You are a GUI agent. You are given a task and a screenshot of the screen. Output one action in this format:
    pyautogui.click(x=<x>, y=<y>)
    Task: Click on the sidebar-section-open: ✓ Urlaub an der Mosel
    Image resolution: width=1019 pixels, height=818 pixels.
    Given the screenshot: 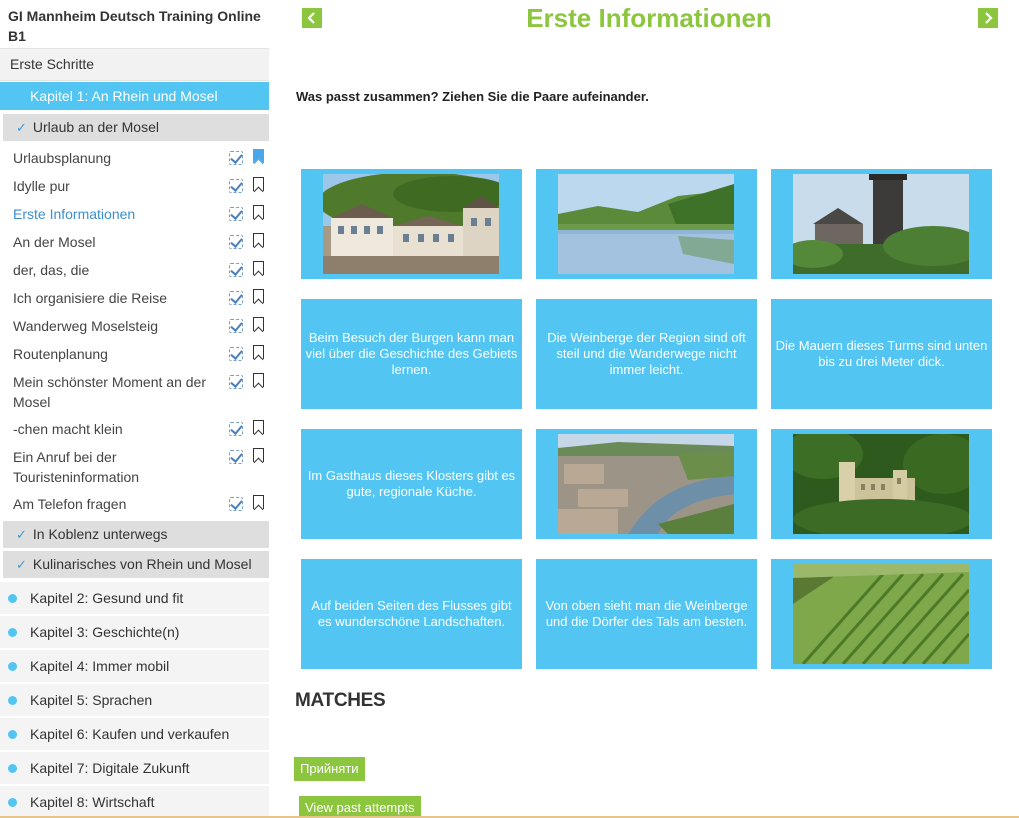 What is the action you would take?
    pyautogui.click(x=136, y=127)
    